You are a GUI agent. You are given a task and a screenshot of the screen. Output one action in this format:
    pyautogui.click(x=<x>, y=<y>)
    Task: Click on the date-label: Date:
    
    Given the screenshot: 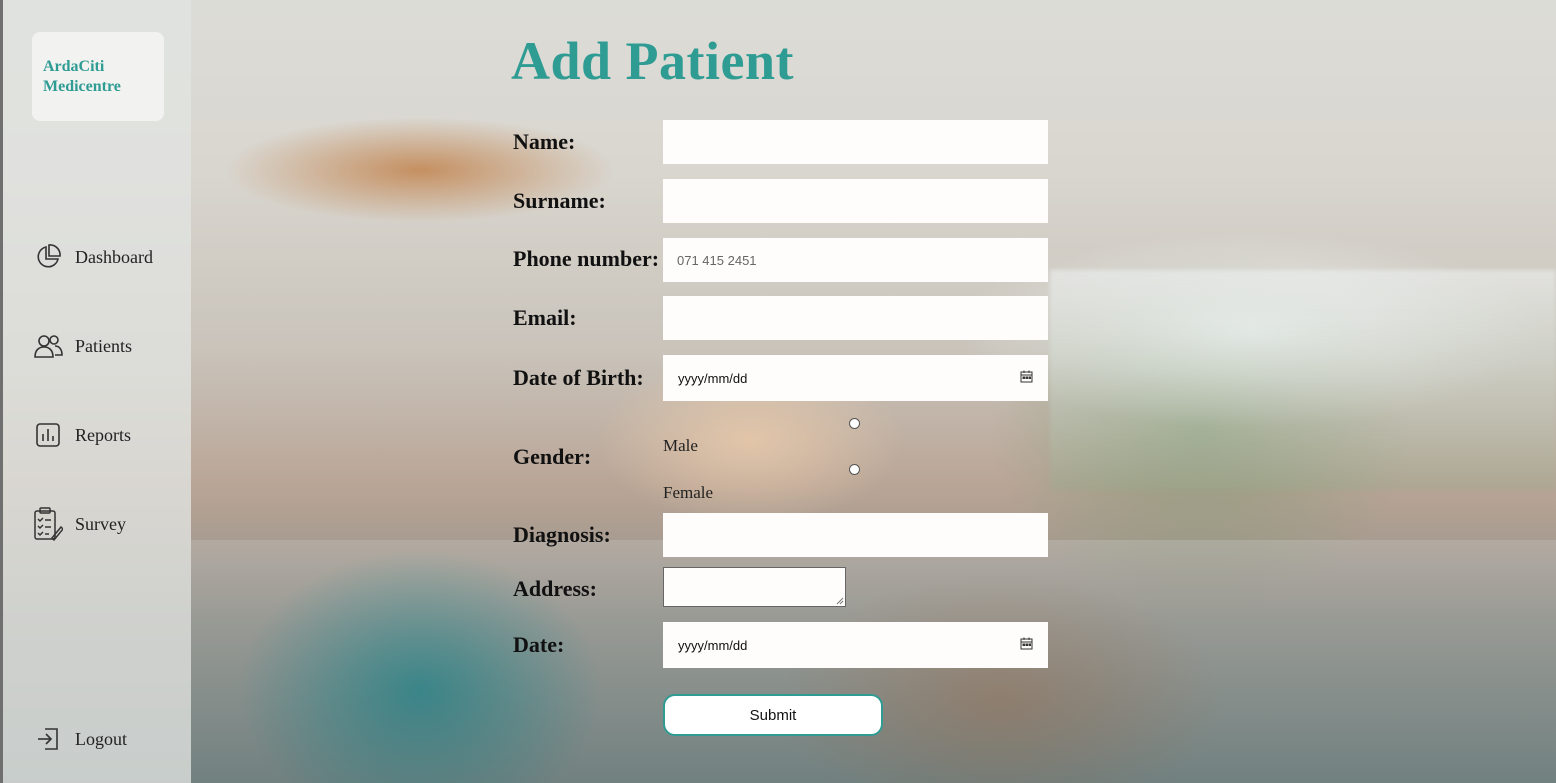 What is the action you would take?
    pyautogui.click(x=539, y=644)
    